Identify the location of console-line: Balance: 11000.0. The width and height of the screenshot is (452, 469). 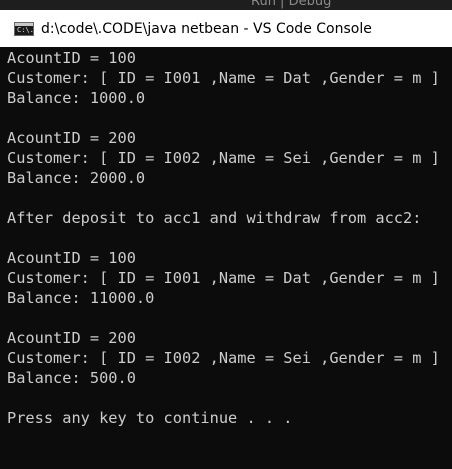
(81, 298).